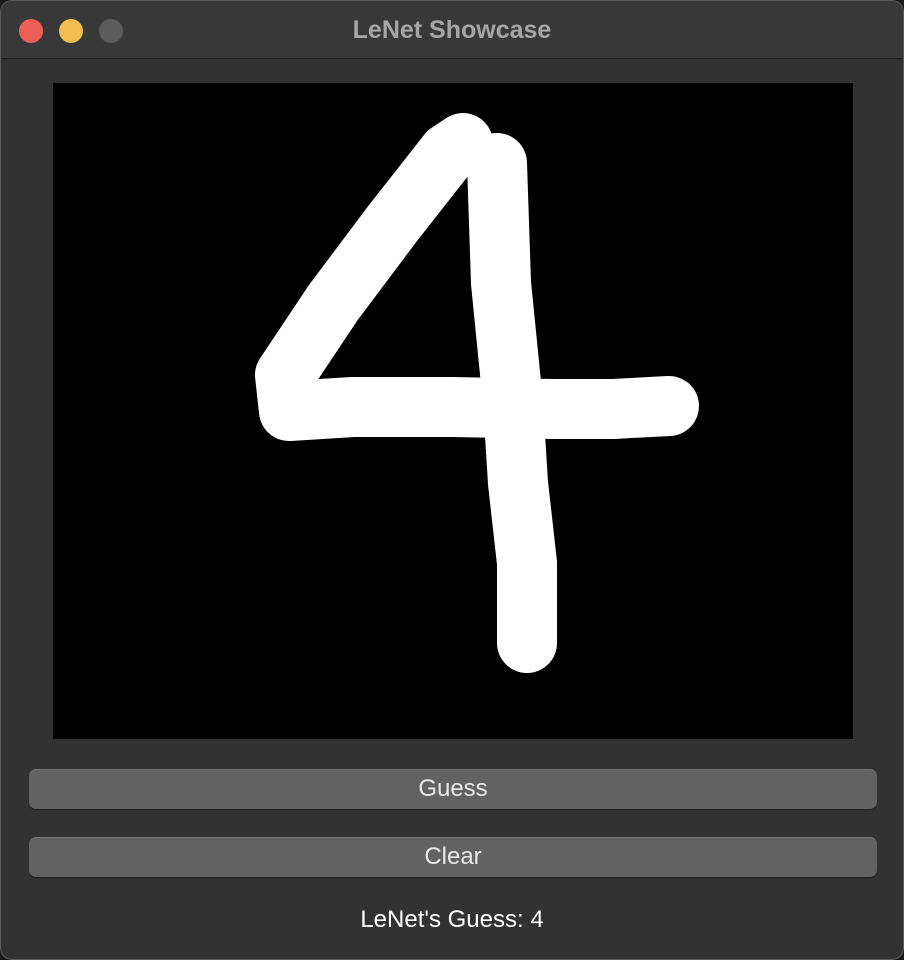 This screenshot has width=904, height=960. I want to click on window-title: LeNet Showcase, so click(452, 30).